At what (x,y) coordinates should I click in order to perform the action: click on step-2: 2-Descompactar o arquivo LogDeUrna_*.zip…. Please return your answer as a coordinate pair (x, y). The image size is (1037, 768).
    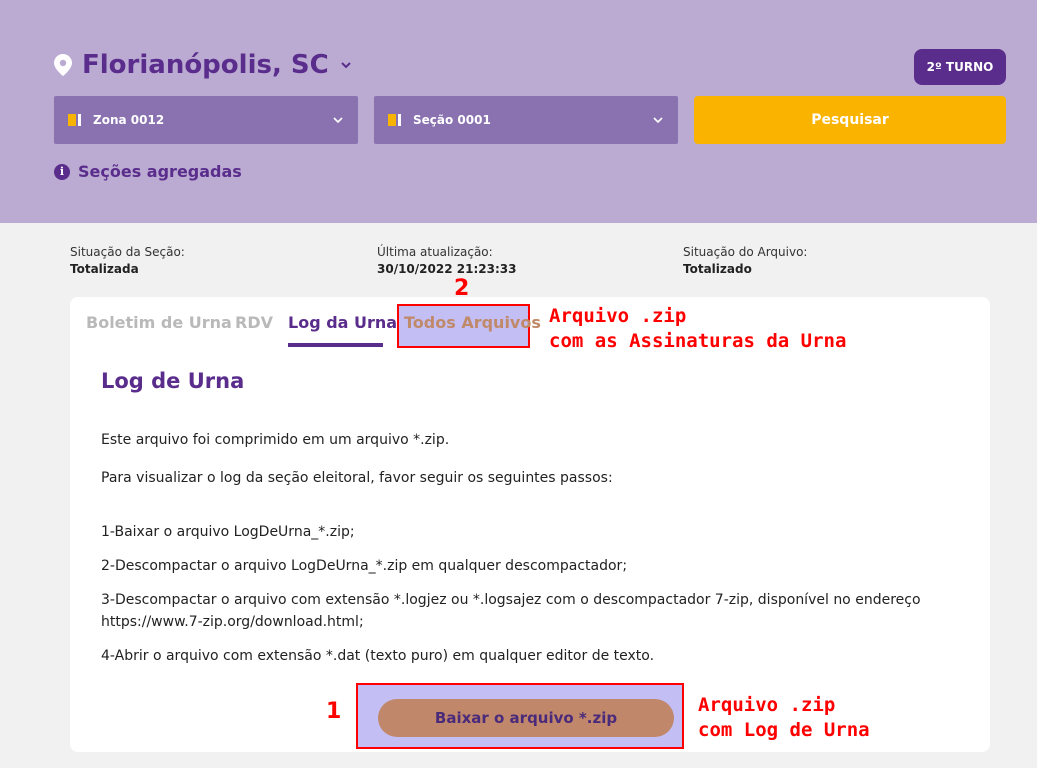
    Looking at the image, I should click on (364, 566).